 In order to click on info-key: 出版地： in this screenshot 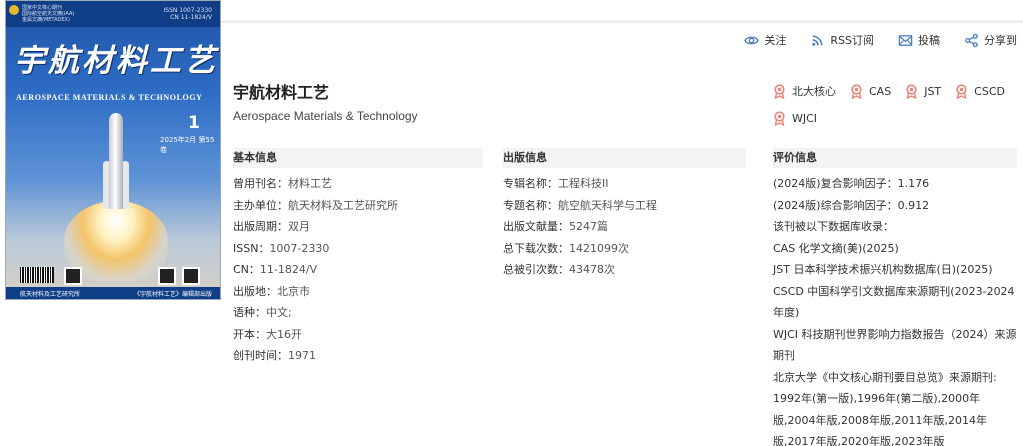, I will do `click(255, 291)`.